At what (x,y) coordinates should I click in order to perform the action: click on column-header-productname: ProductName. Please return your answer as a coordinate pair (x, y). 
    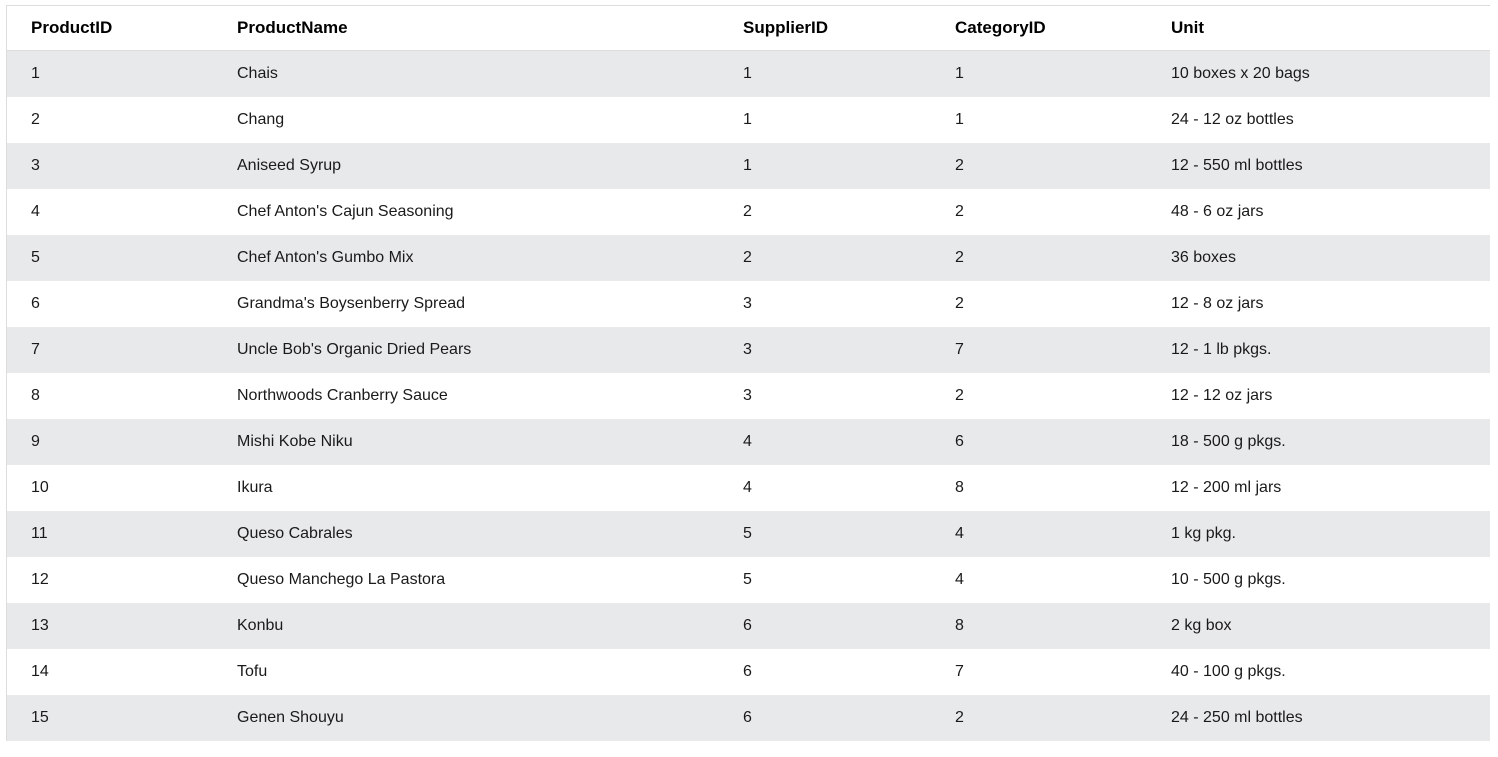
    Looking at the image, I should click on (466, 28).